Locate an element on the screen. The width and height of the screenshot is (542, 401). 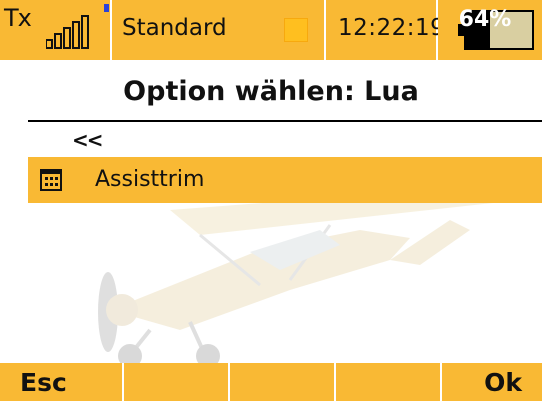
clock-cell: 12:22:19 is located at coordinates (385, 30).